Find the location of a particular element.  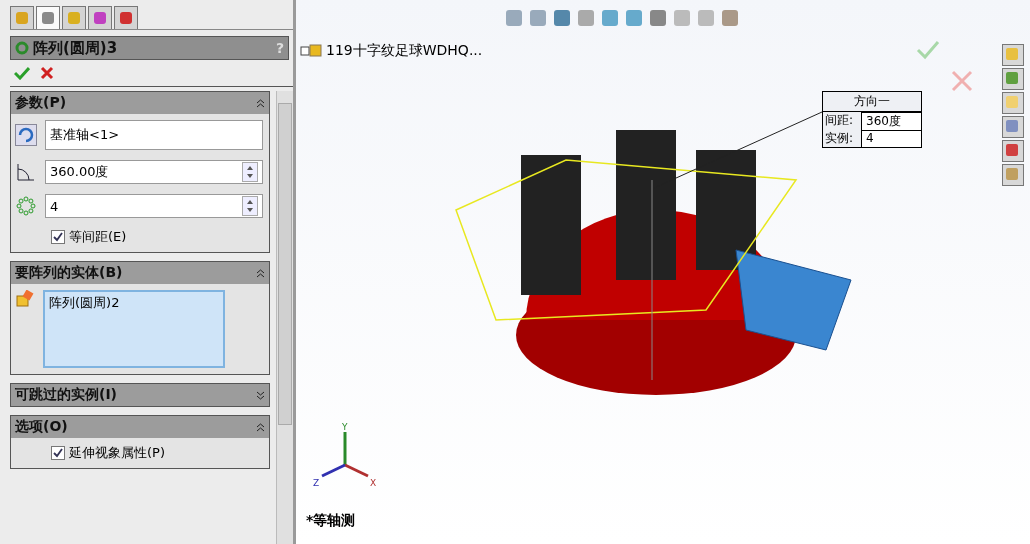

section-title: 参数(P) is located at coordinates (41, 103).